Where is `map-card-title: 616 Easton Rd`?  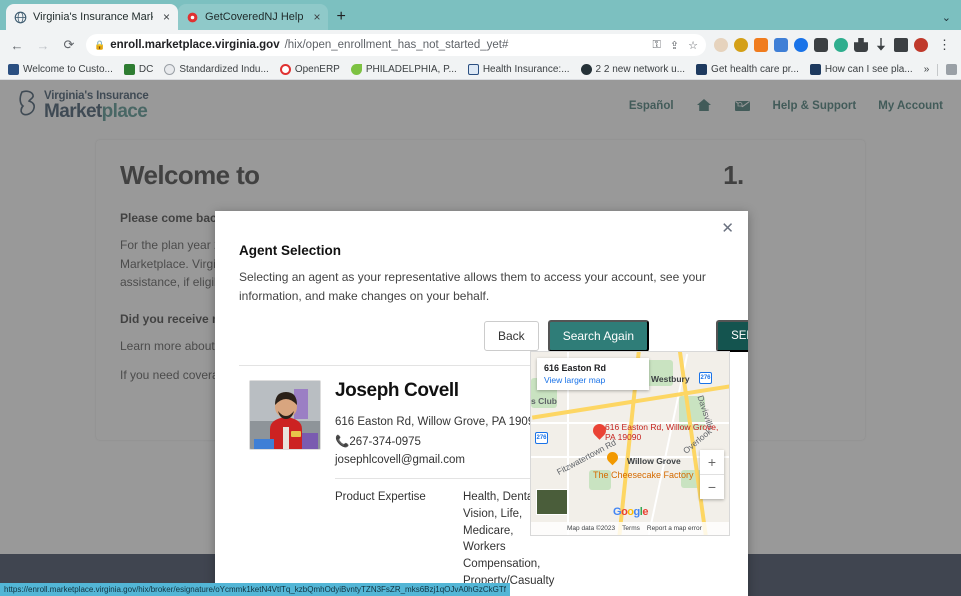
map-card-title: 616 Easton Rd is located at coordinates (575, 368).